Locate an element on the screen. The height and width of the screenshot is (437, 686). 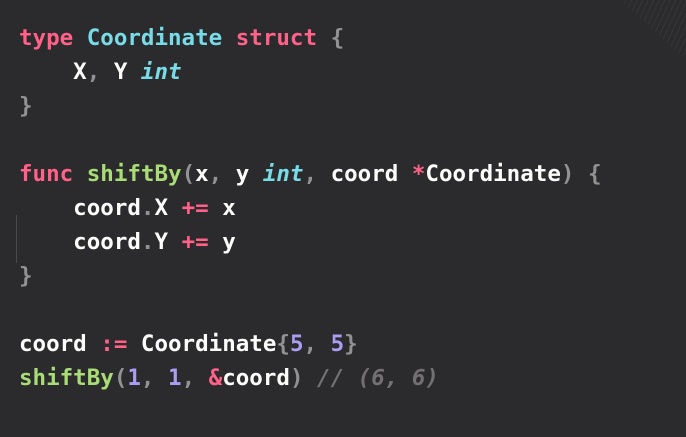
code-line: coord := Coordinate{5, 5} is located at coordinates (310, 344).